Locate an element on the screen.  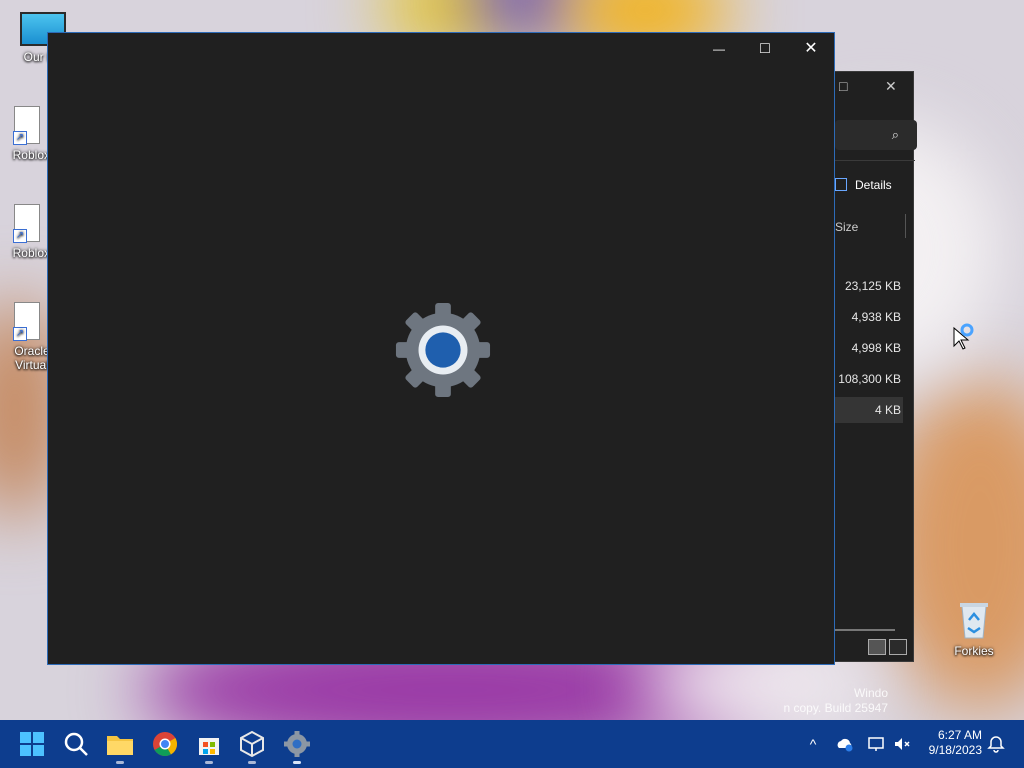
file-row-selected: 4 KB is located at coordinates (869, 410).